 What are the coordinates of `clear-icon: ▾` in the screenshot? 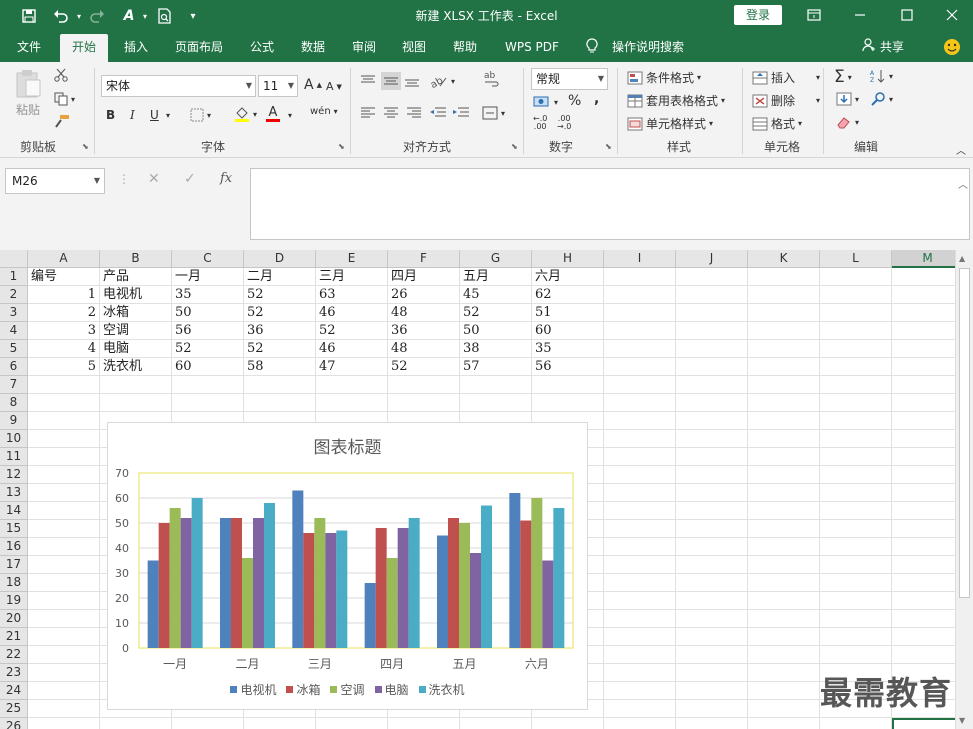 It's located at (847, 122).